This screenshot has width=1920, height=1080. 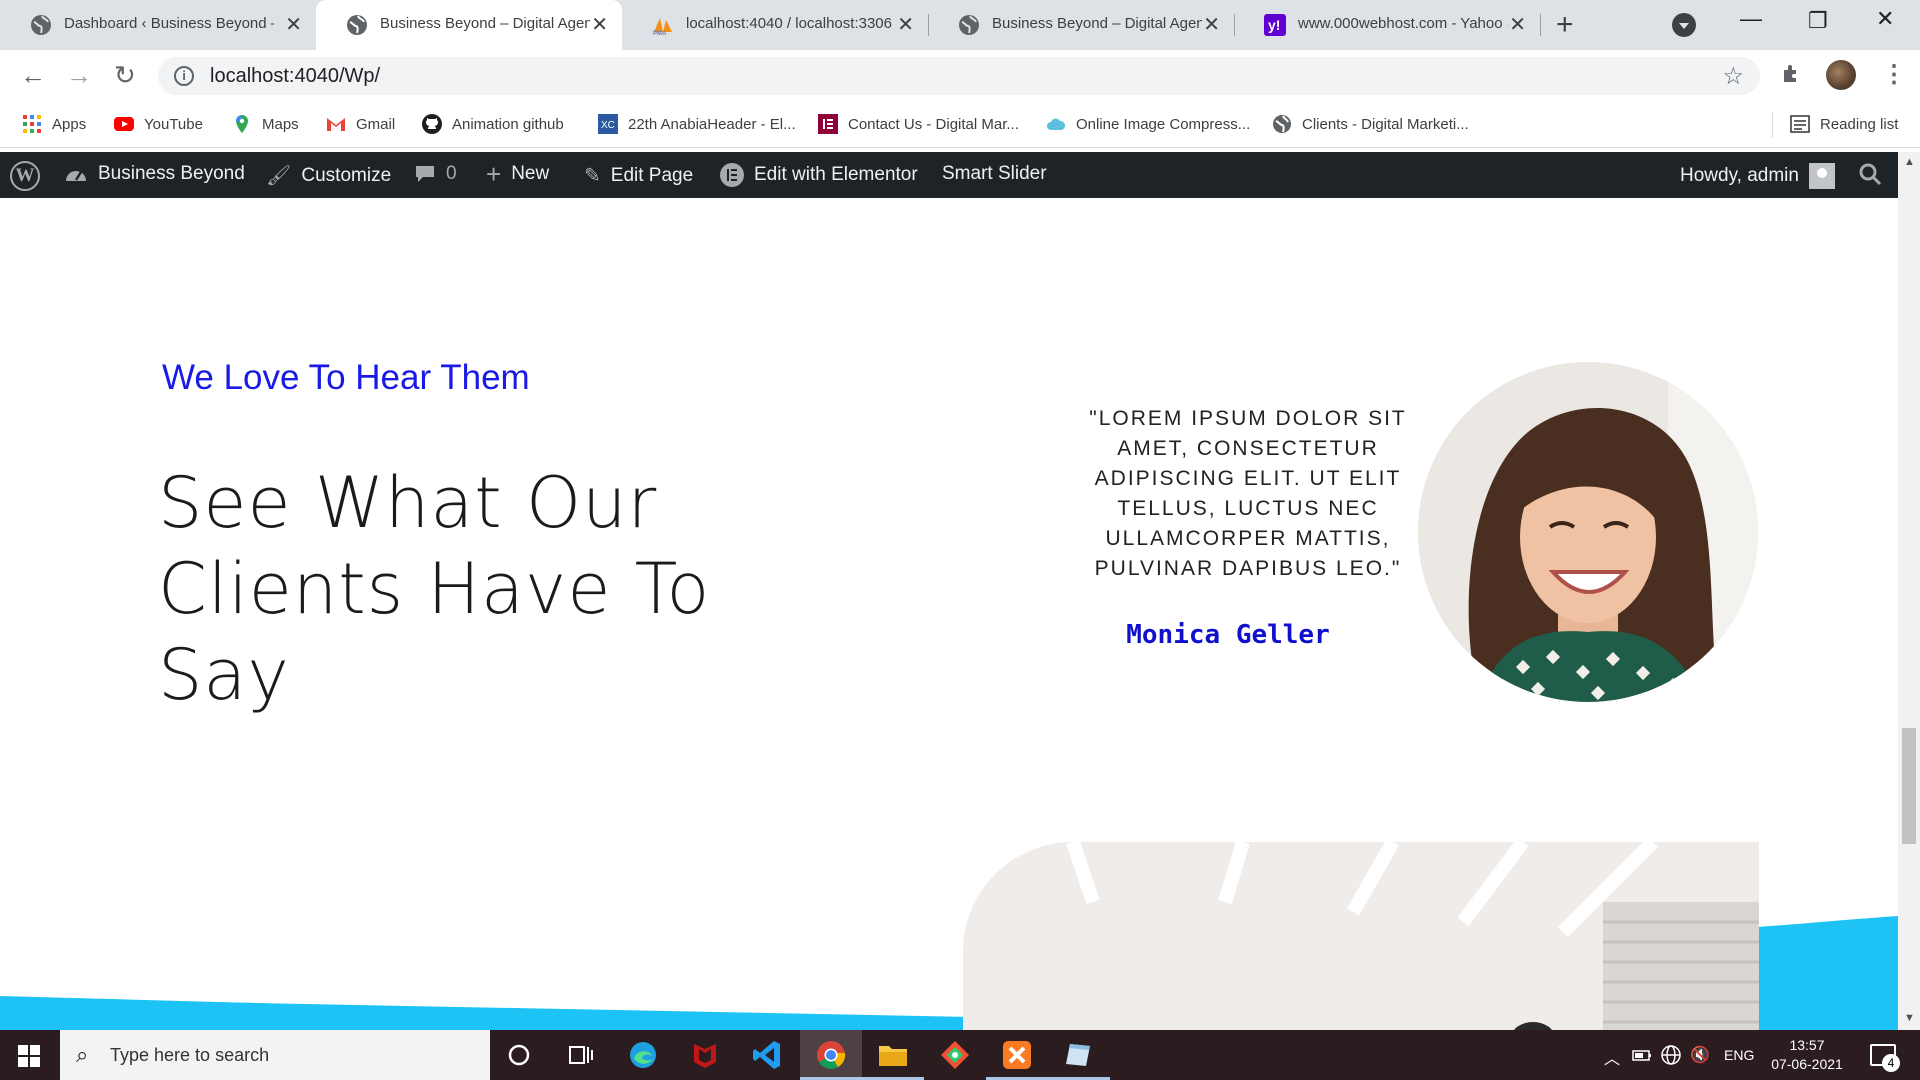 I want to click on browser-tab: y! www.000webhost.com - Yahoo S ✕, so click(x=1387, y=25).